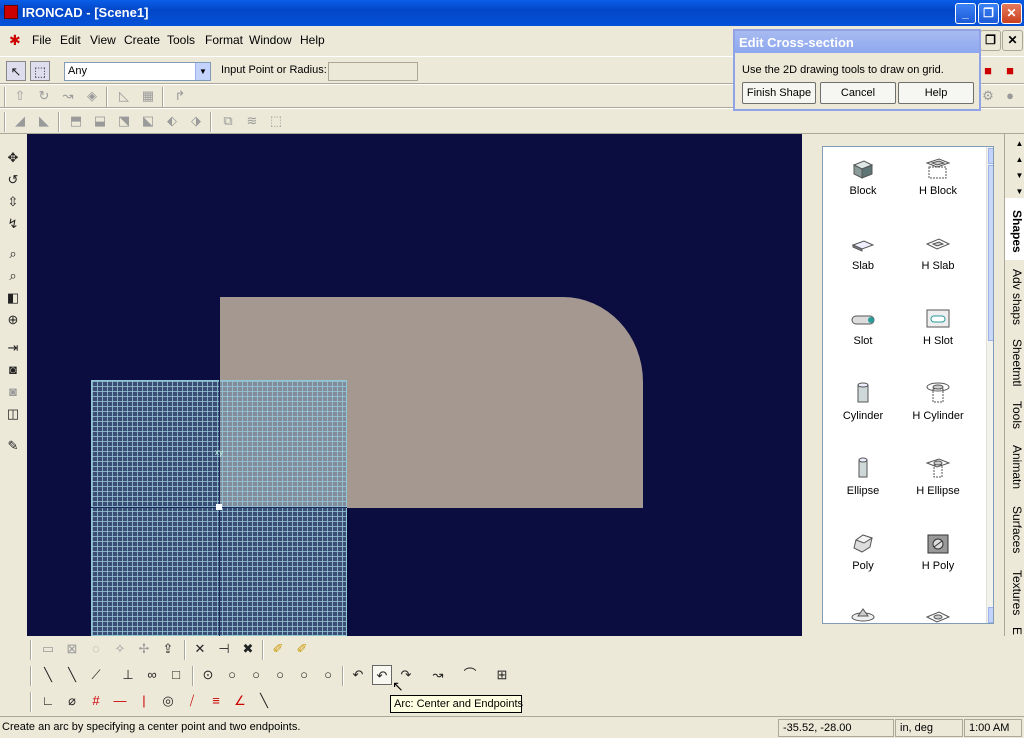 Image resolution: width=1024 pixels, height=738 pixels. What do you see at coordinates (72, 701) in the screenshot?
I see `tangent-constraint-icon: ⌀` at bounding box center [72, 701].